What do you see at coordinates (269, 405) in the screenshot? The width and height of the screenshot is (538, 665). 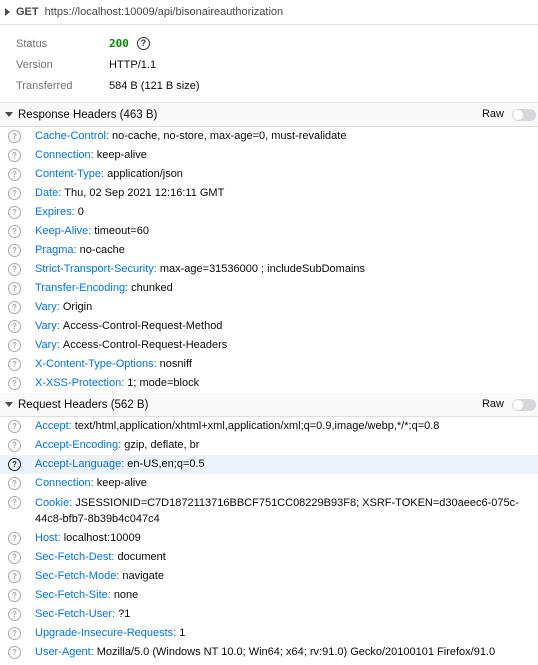 I see `request-headers-toggle: Request Headers (562 B) Raw` at bounding box center [269, 405].